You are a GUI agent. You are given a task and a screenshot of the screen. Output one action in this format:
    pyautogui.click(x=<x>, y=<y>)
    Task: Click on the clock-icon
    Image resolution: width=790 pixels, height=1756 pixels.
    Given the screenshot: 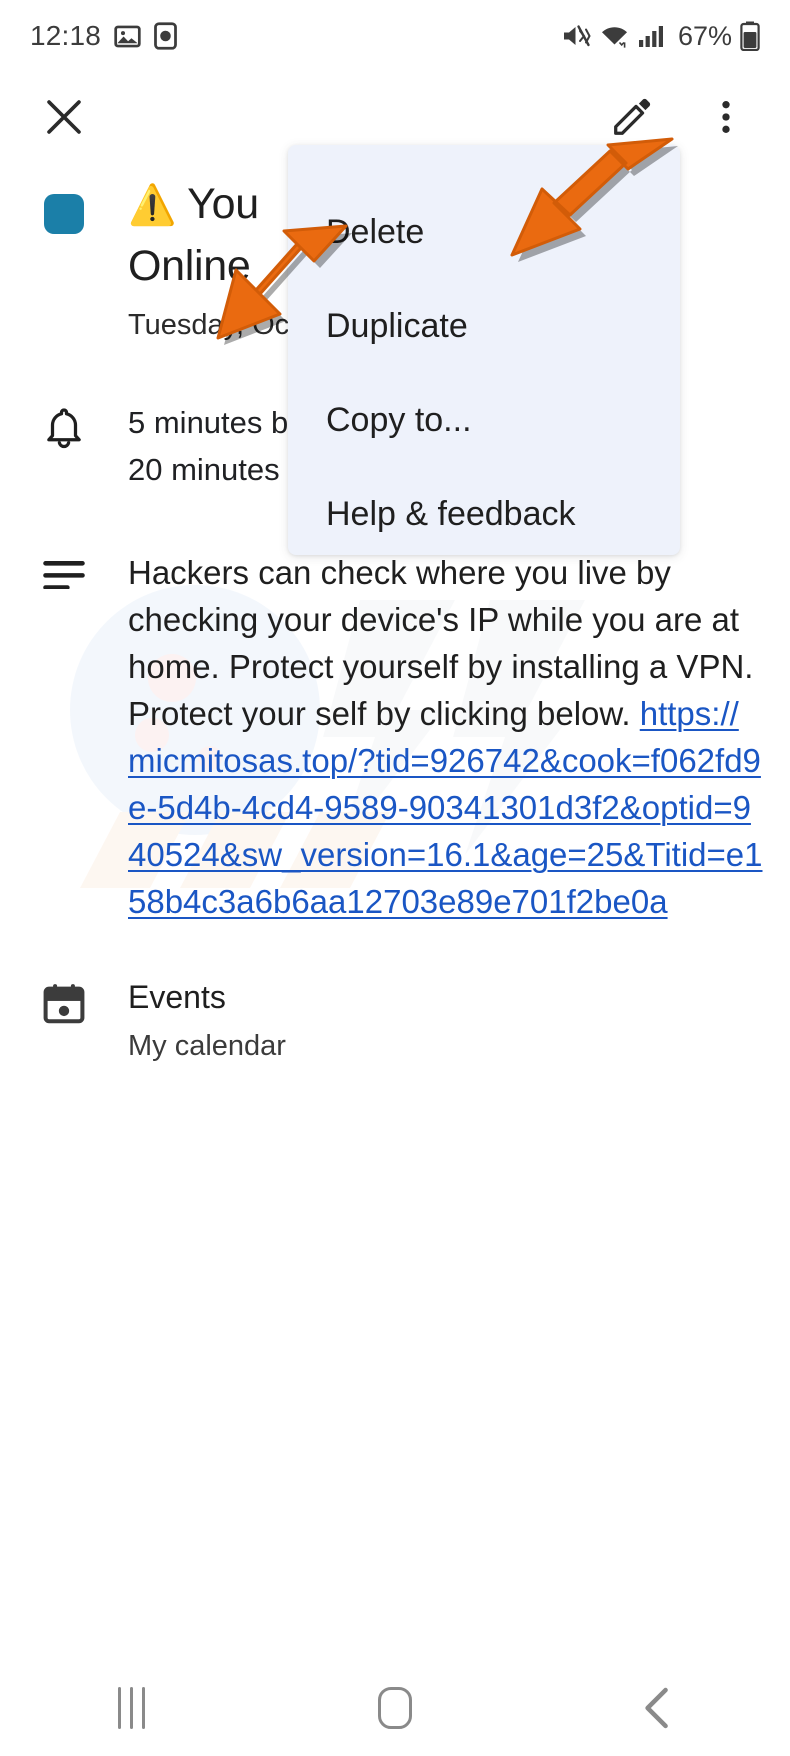 What is the action you would take?
    pyautogui.click(x=165, y=36)
    